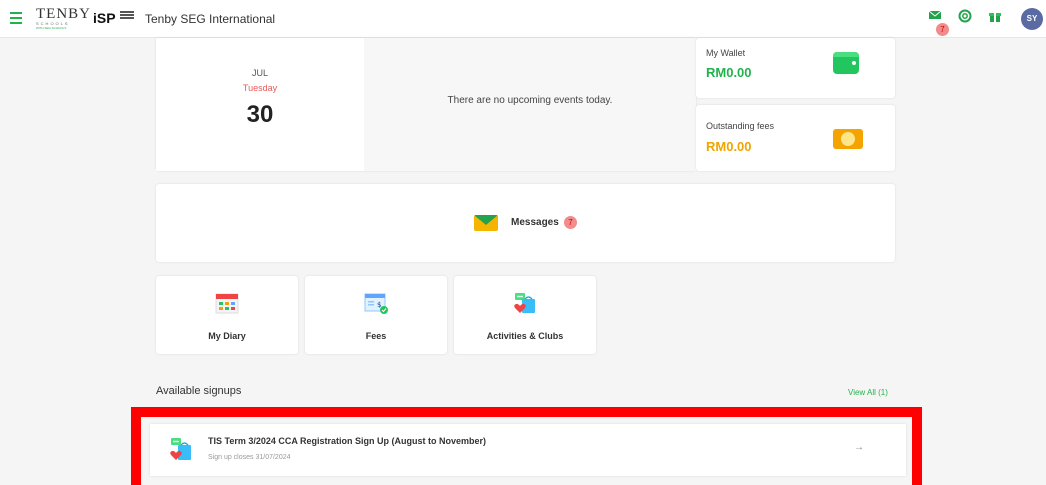 The height and width of the screenshot is (485, 1046). I want to click on messages-label: Messages, so click(535, 222).